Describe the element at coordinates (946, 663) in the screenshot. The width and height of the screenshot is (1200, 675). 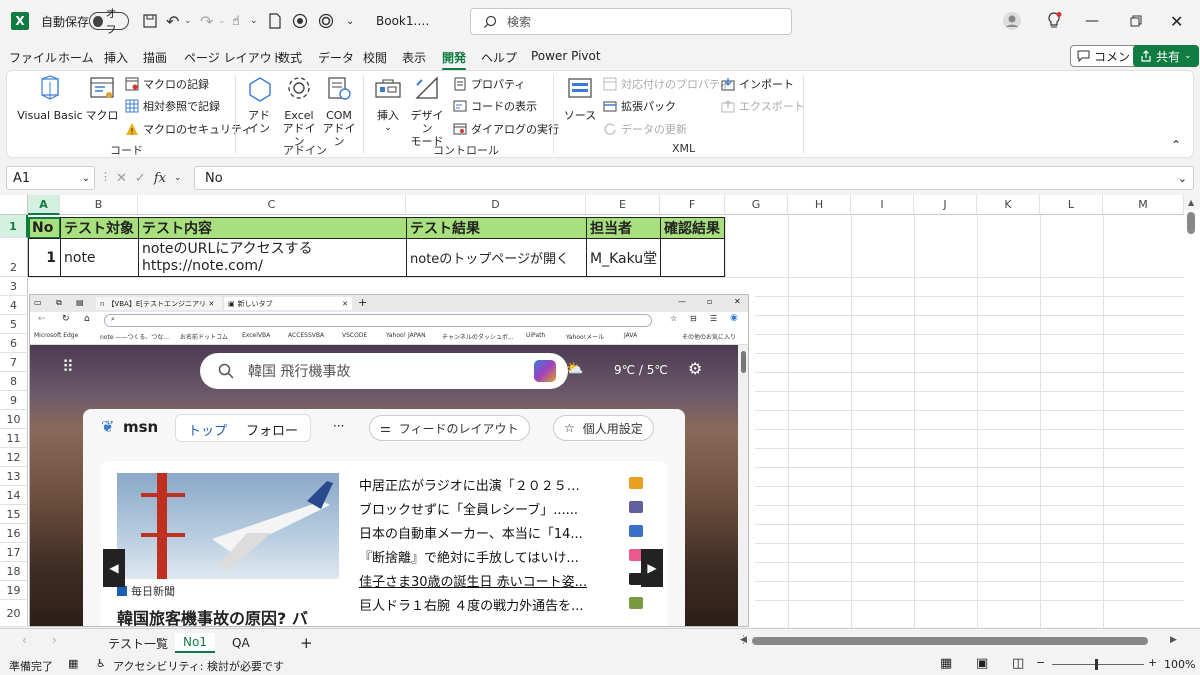
I see `normal-view-icon: ▦` at that location.